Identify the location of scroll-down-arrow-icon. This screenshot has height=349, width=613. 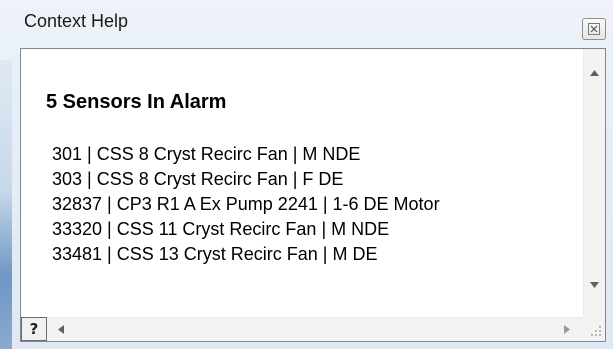
(594, 285).